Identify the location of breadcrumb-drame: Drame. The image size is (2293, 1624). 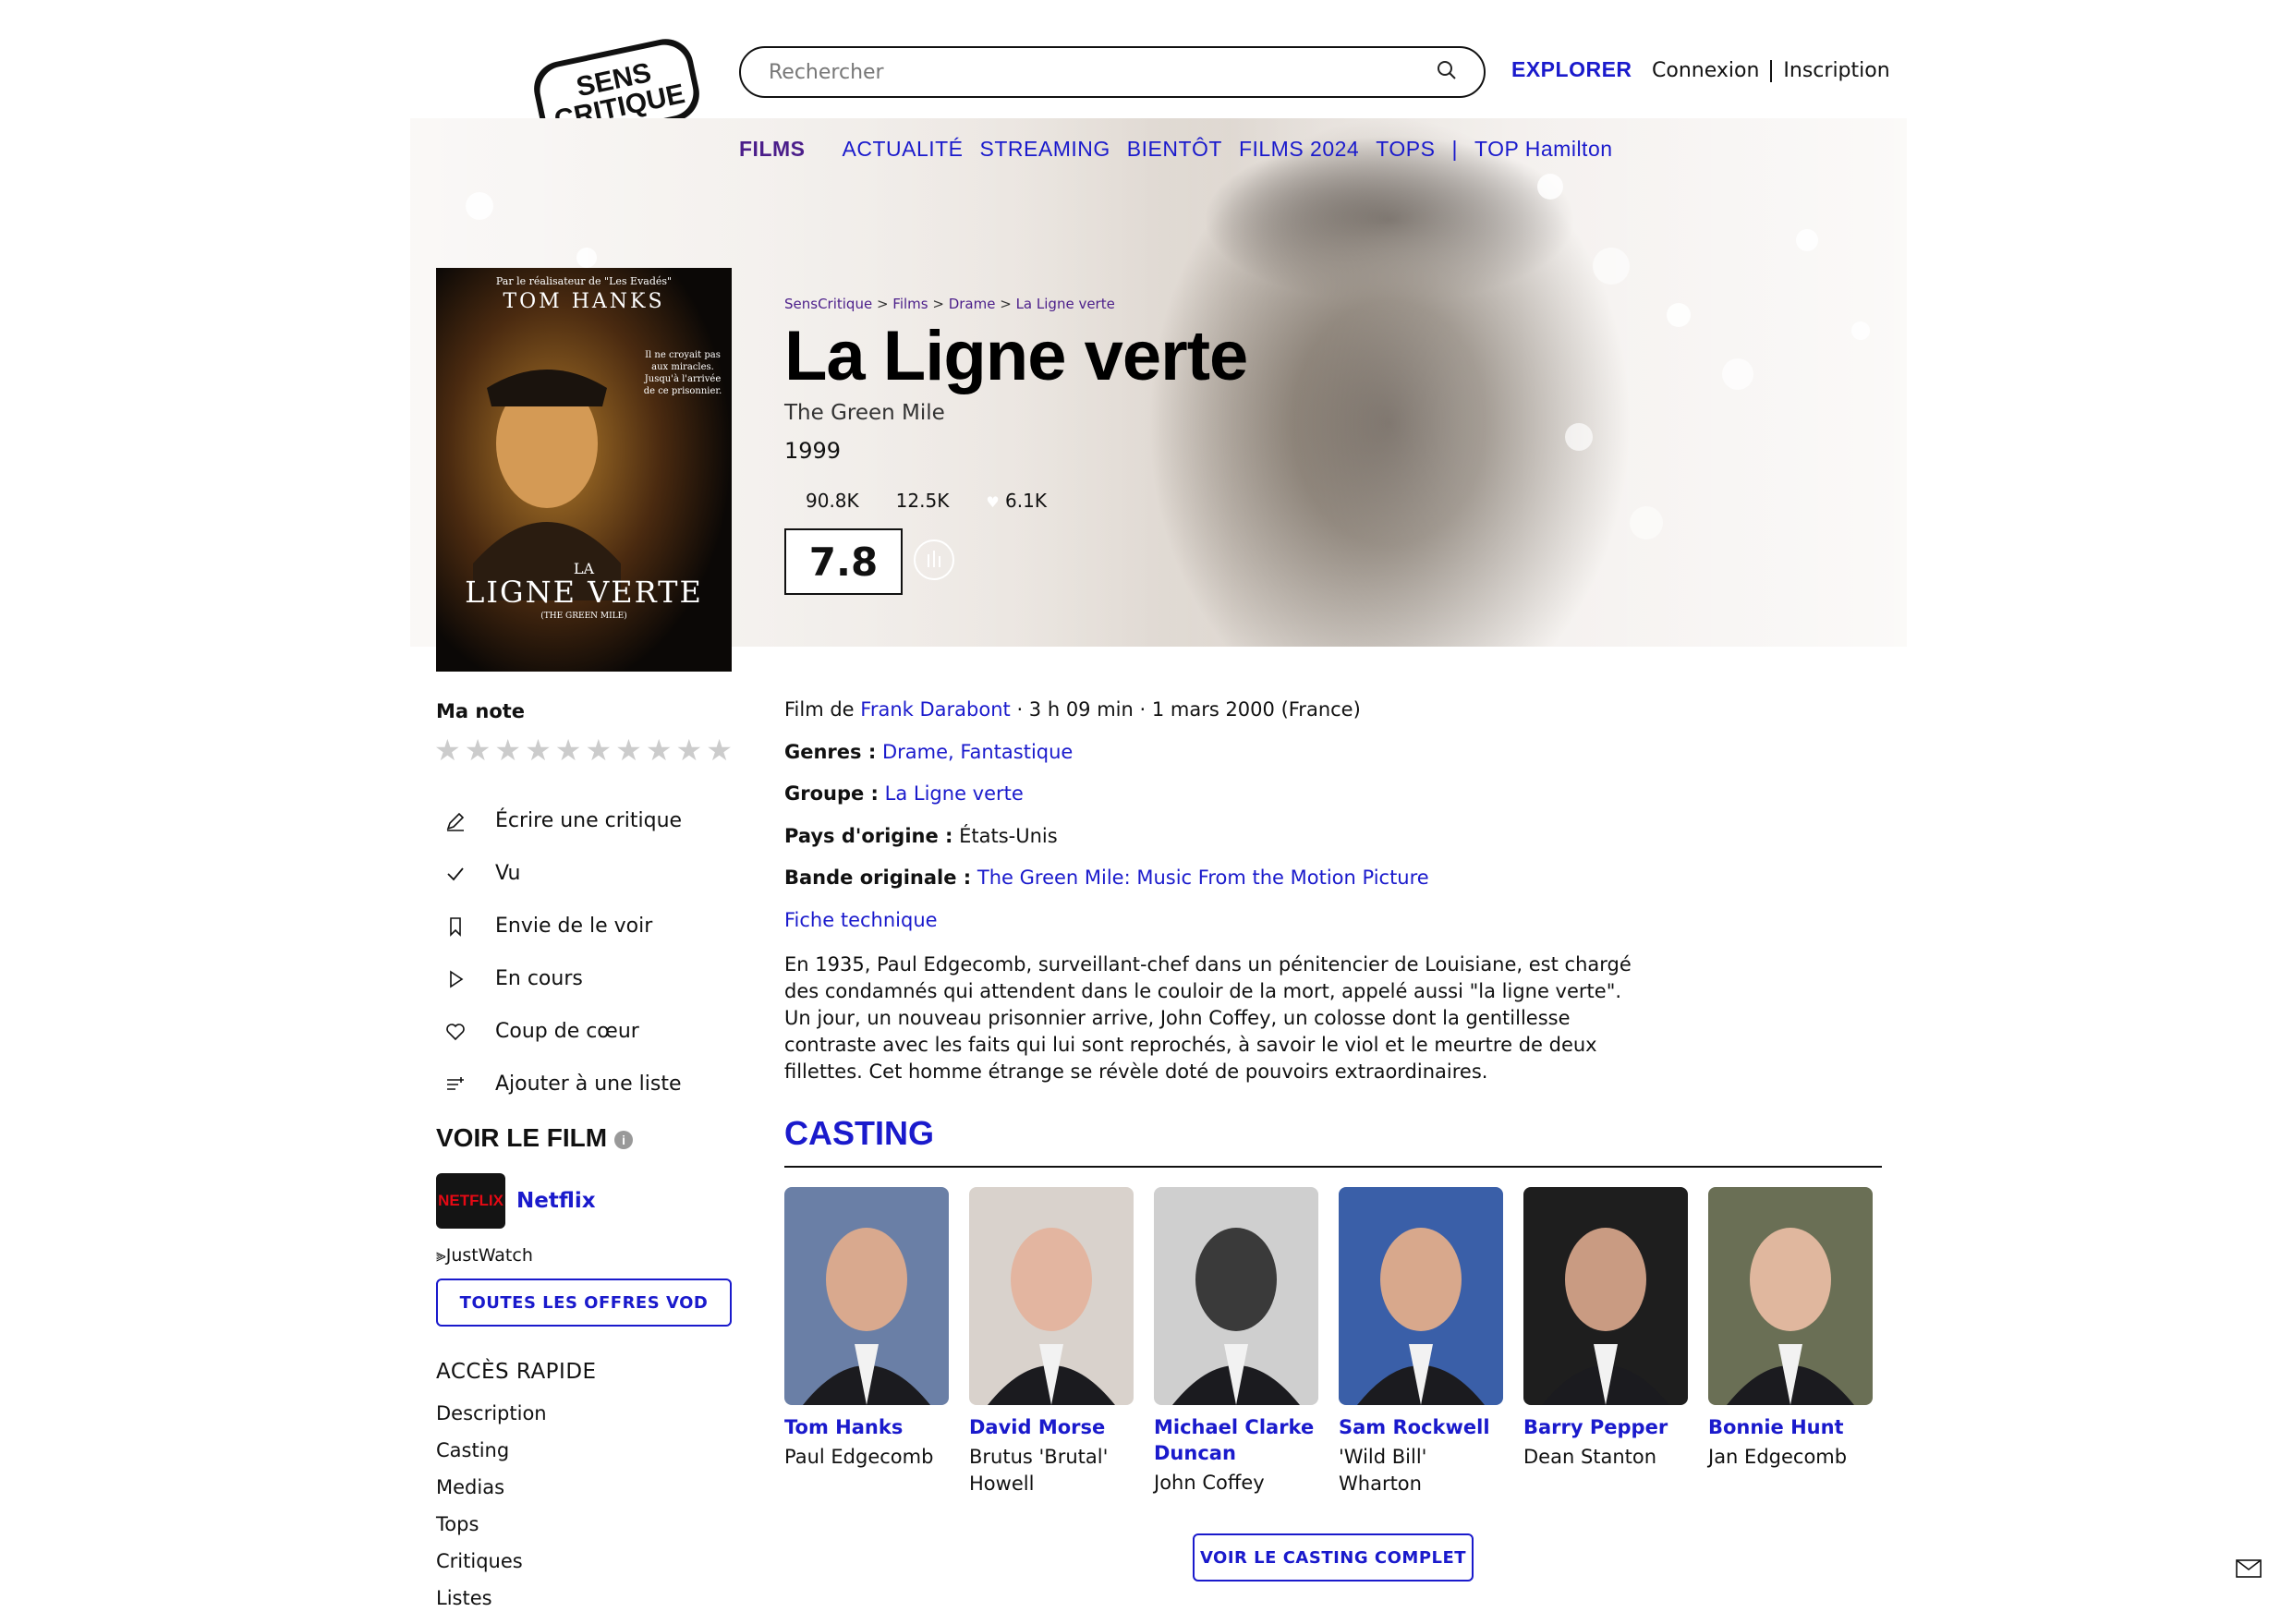
(973, 304).